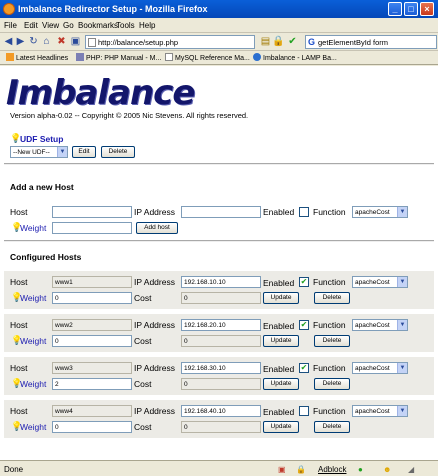 The height and width of the screenshot is (476, 438). What do you see at coordinates (380, 212) in the screenshot?
I see `new-function-select: apacheCost ▼` at bounding box center [380, 212].